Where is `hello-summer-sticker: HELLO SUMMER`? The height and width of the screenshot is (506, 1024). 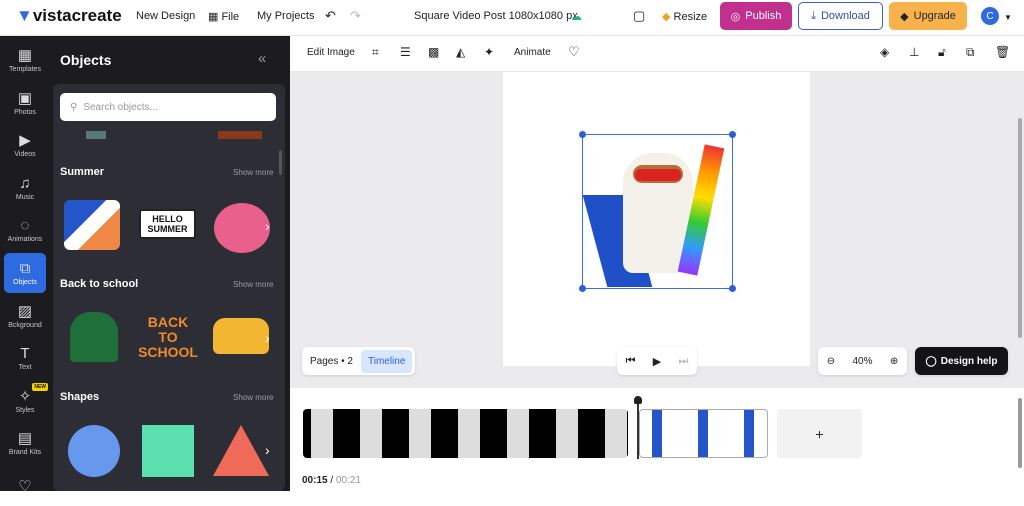 hello-summer-sticker: HELLO SUMMER is located at coordinates (167, 224).